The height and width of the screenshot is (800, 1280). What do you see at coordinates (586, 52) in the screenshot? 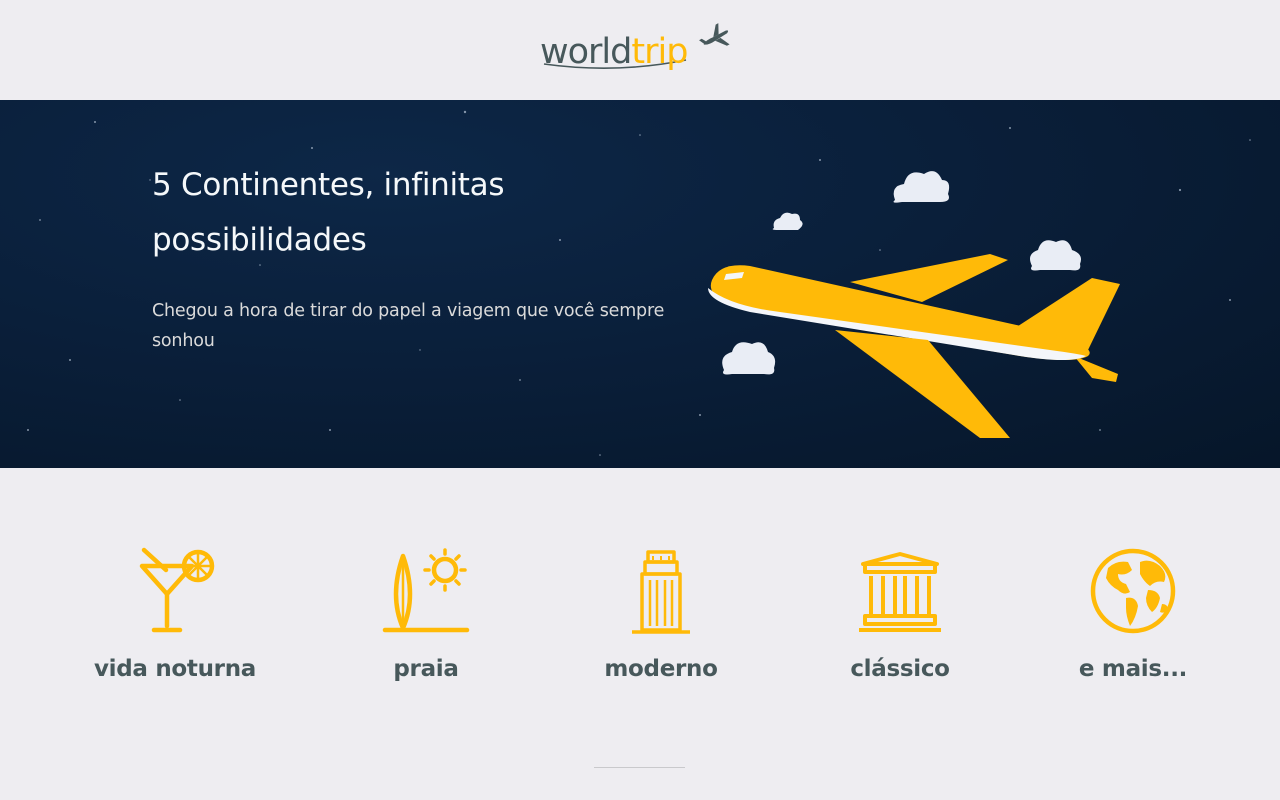
I see `logo-world: world` at bounding box center [586, 52].